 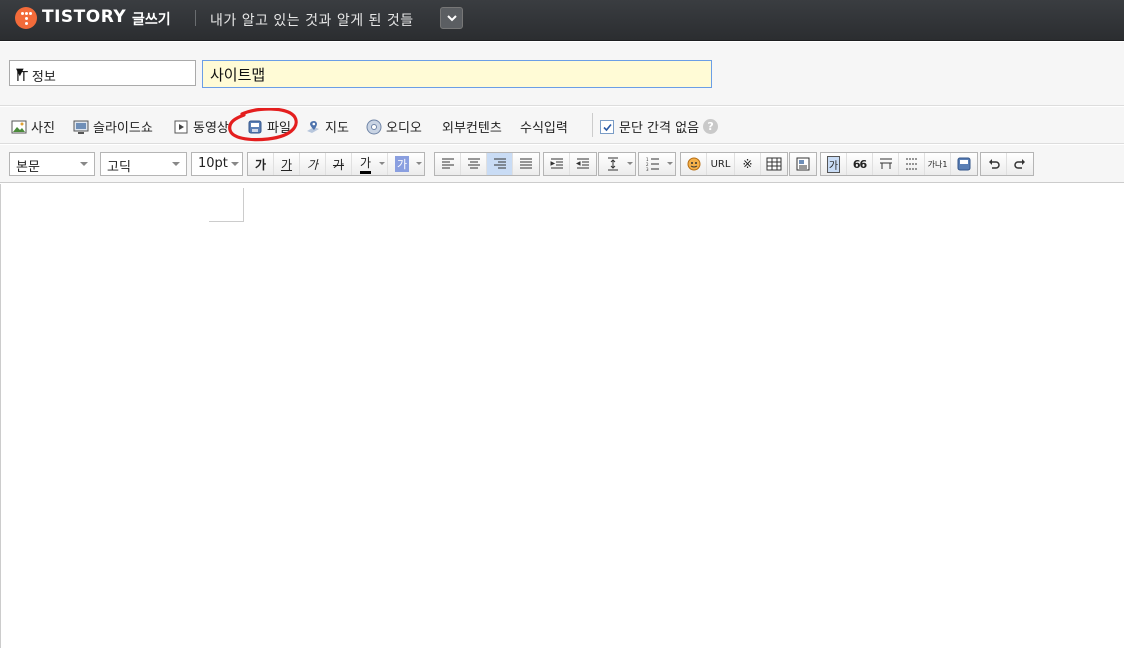 I want to click on audio-disc-icon, so click(x=374, y=127).